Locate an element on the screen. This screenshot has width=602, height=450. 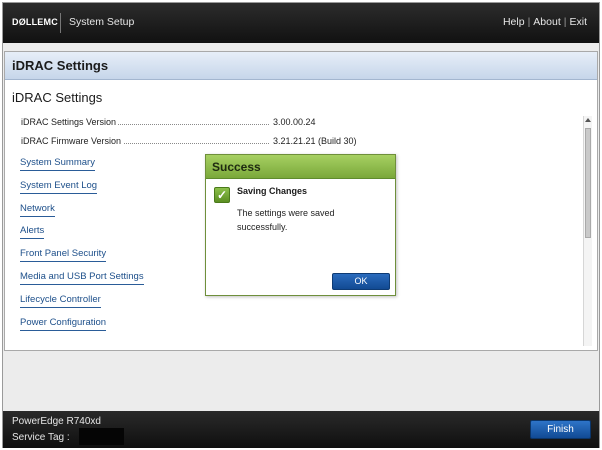
bottom-bar: PowerEdge R740xd Service Tag : Finish is located at coordinates (301, 429).